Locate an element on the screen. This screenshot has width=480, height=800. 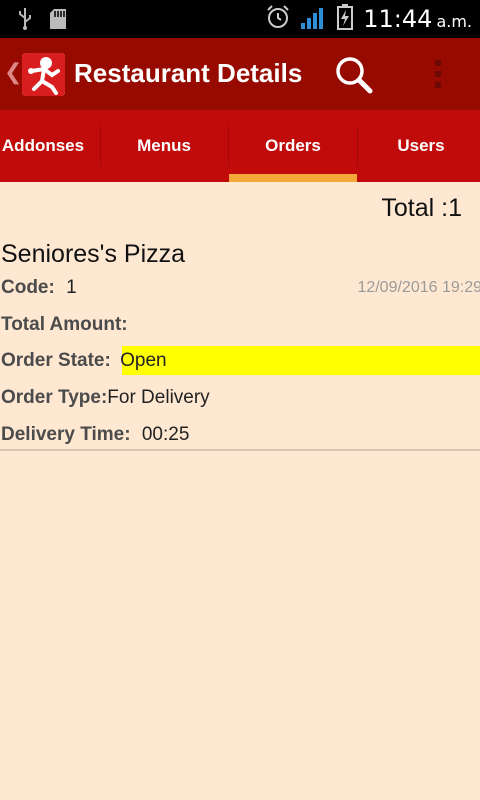
order-type-row: Order Type:For Delivery is located at coordinates (105, 398).